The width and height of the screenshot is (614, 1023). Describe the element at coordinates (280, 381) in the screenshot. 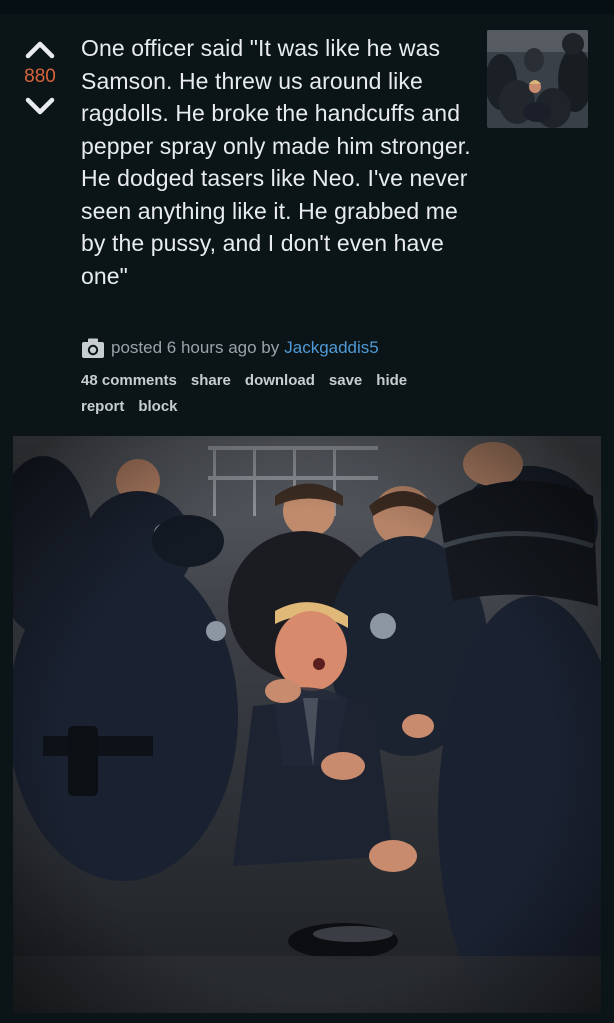

I see `download-button: download` at that location.